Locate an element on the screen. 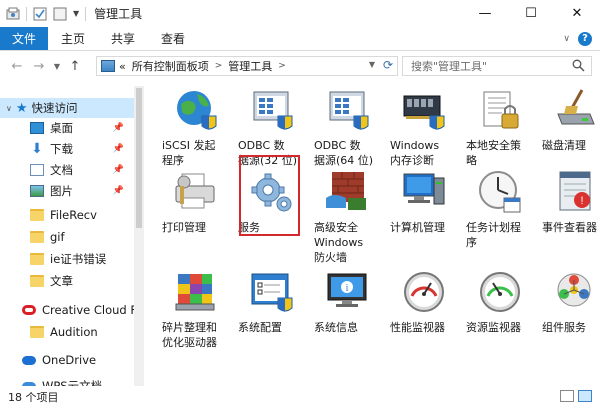  control-panel-icon is located at coordinates (108, 66).